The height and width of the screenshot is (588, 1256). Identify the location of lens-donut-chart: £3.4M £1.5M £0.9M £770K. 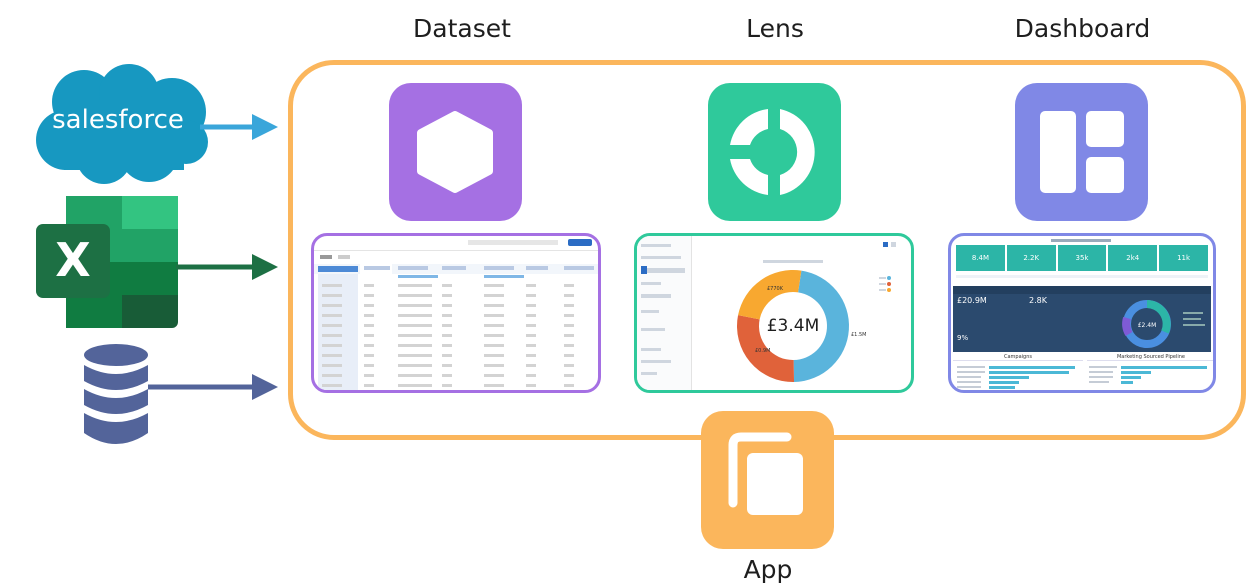
(816, 312).